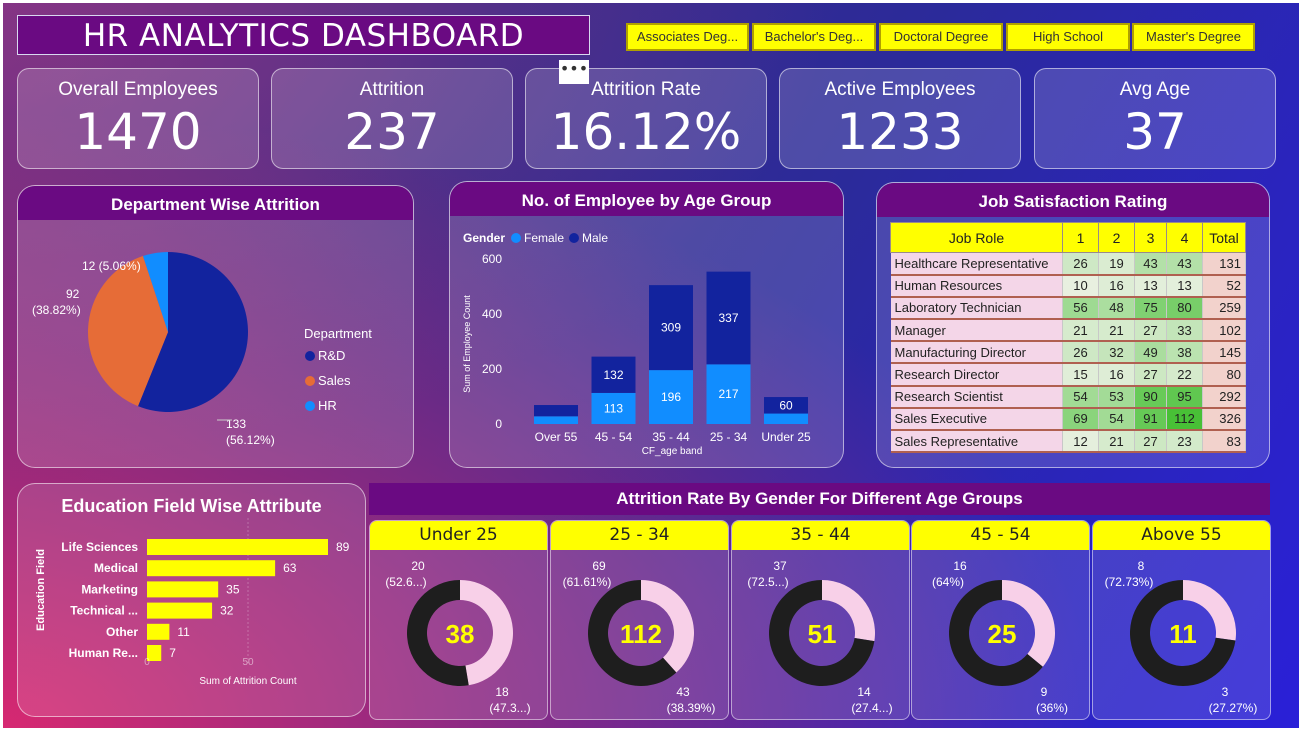 The image size is (1302, 731). I want to click on legend-item: Female, so click(544, 238).